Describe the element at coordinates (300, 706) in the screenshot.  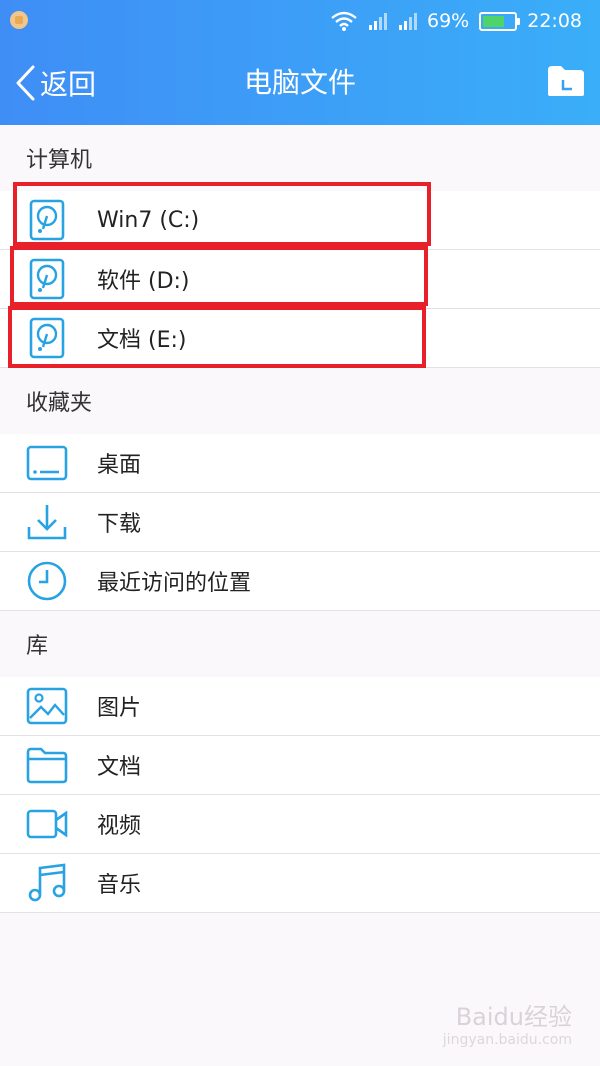
I see `library-item-pictures: 图片` at that location.